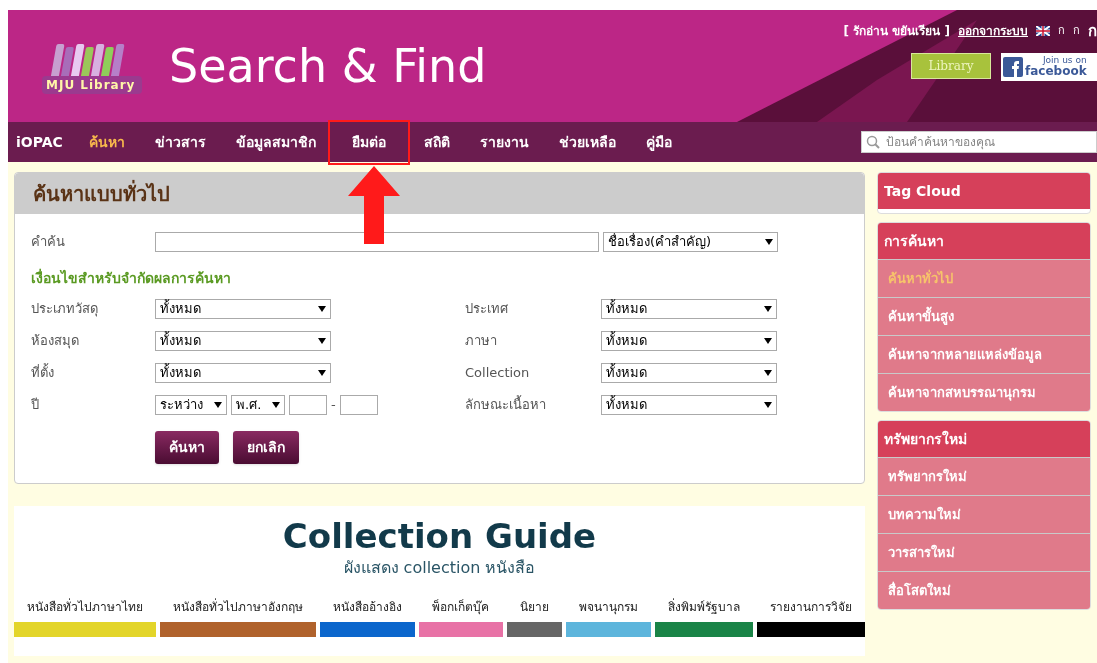 This screenshot has height=663, width=1097. Describe the element at coordinates (487, 309) in the screenshot. I see `field-label: ประเทศ` at that location.